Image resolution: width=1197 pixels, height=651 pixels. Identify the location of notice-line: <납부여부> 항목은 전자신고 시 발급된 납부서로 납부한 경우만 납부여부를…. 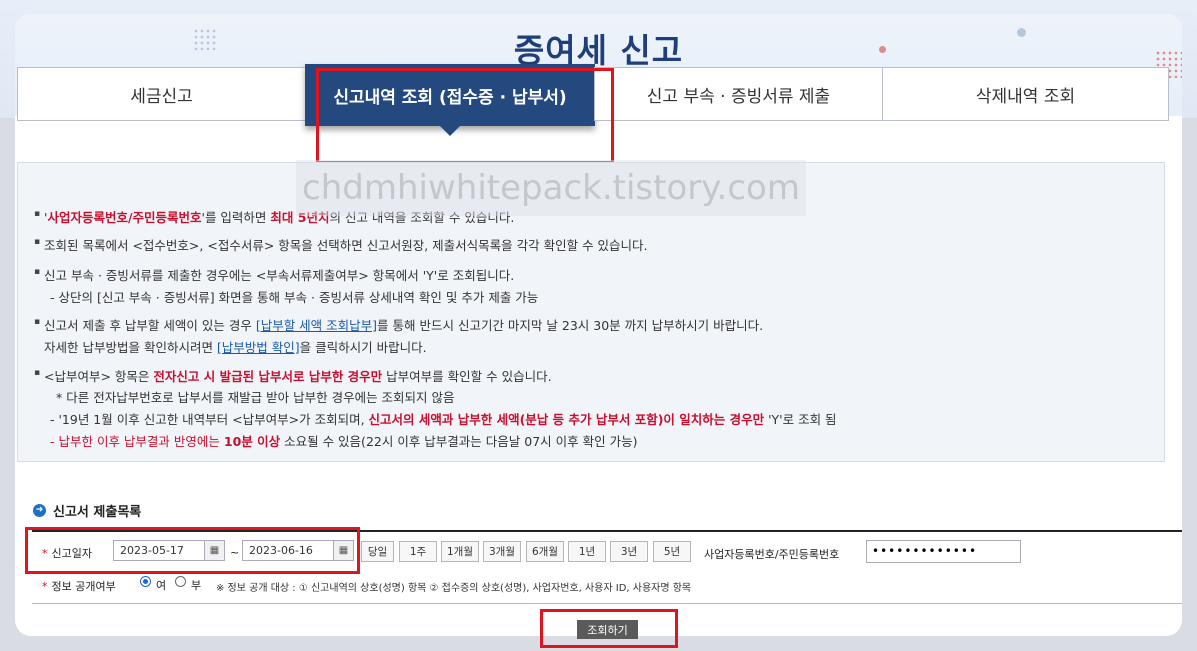
(293, 375).